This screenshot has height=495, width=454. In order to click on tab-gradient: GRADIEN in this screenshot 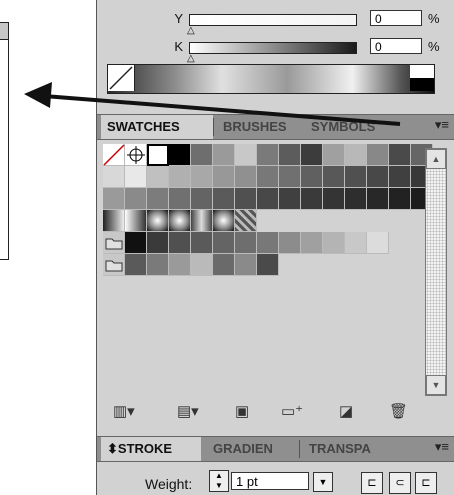, I will do `click(253, 449)`.